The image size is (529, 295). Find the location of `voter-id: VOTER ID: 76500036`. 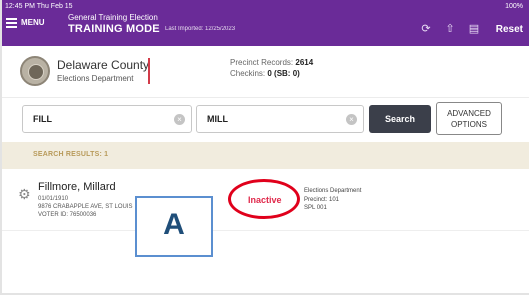

voter-id: VOTER ID: 76500036 is located at coordinates (67, 215).